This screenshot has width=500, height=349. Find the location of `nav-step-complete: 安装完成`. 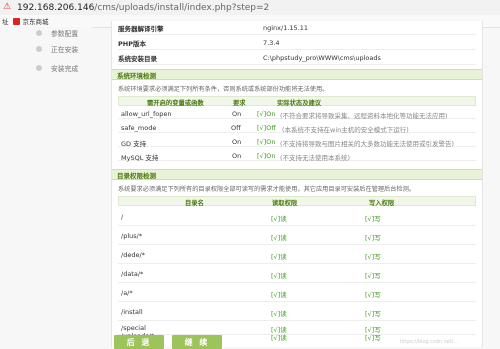

nav-step-complete: 安装完成 is located at coordinates (46, 68).